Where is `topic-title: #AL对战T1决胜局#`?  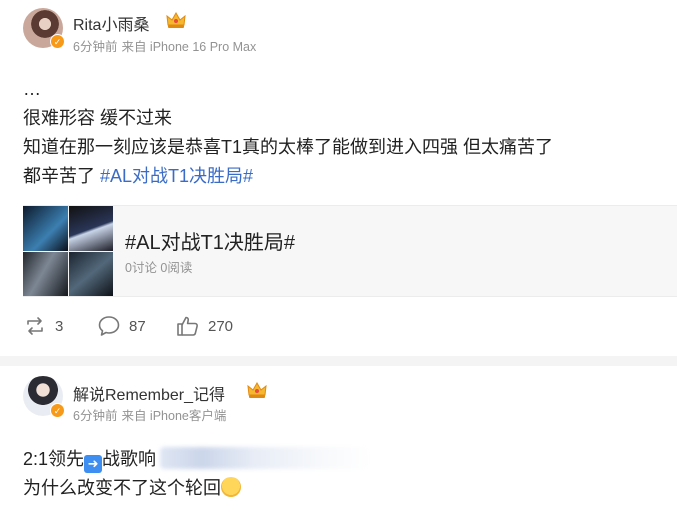
topic-title: #AL对战T1决胜局# is located at coordinates (210, 243).